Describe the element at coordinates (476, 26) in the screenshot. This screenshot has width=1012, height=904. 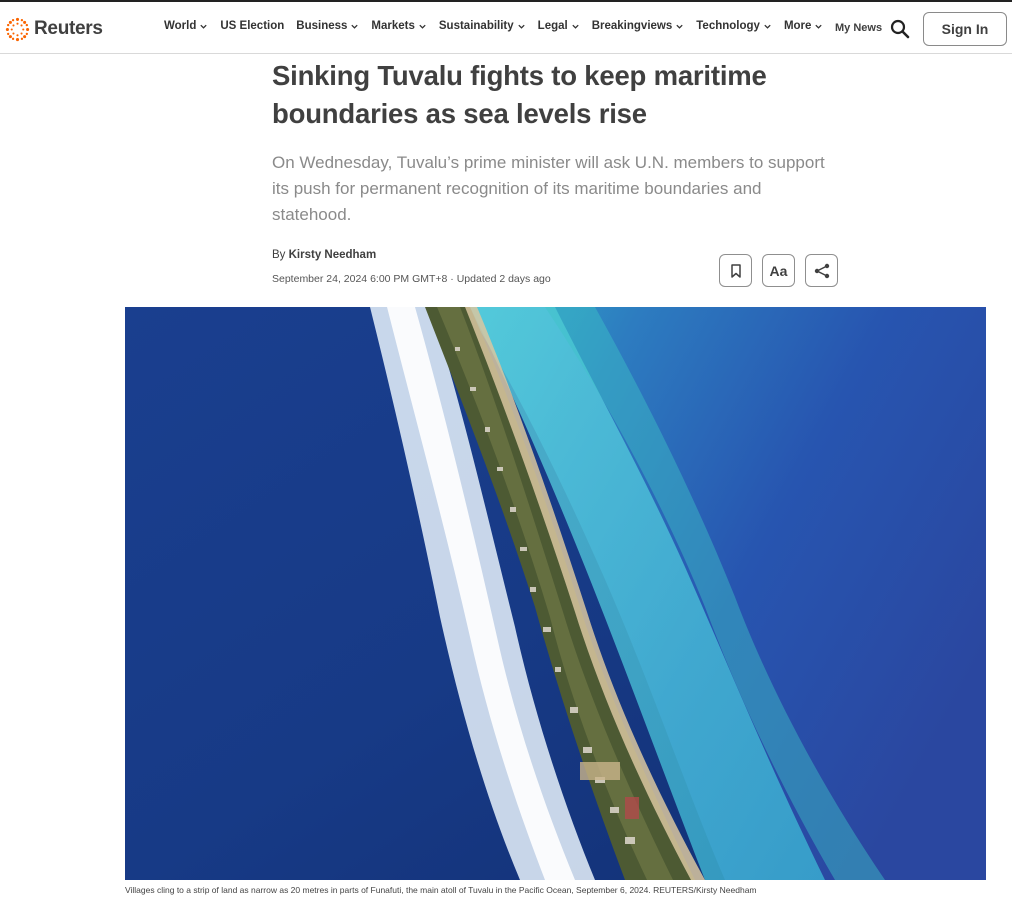
I see `nav-label: Sustainability` at that location.